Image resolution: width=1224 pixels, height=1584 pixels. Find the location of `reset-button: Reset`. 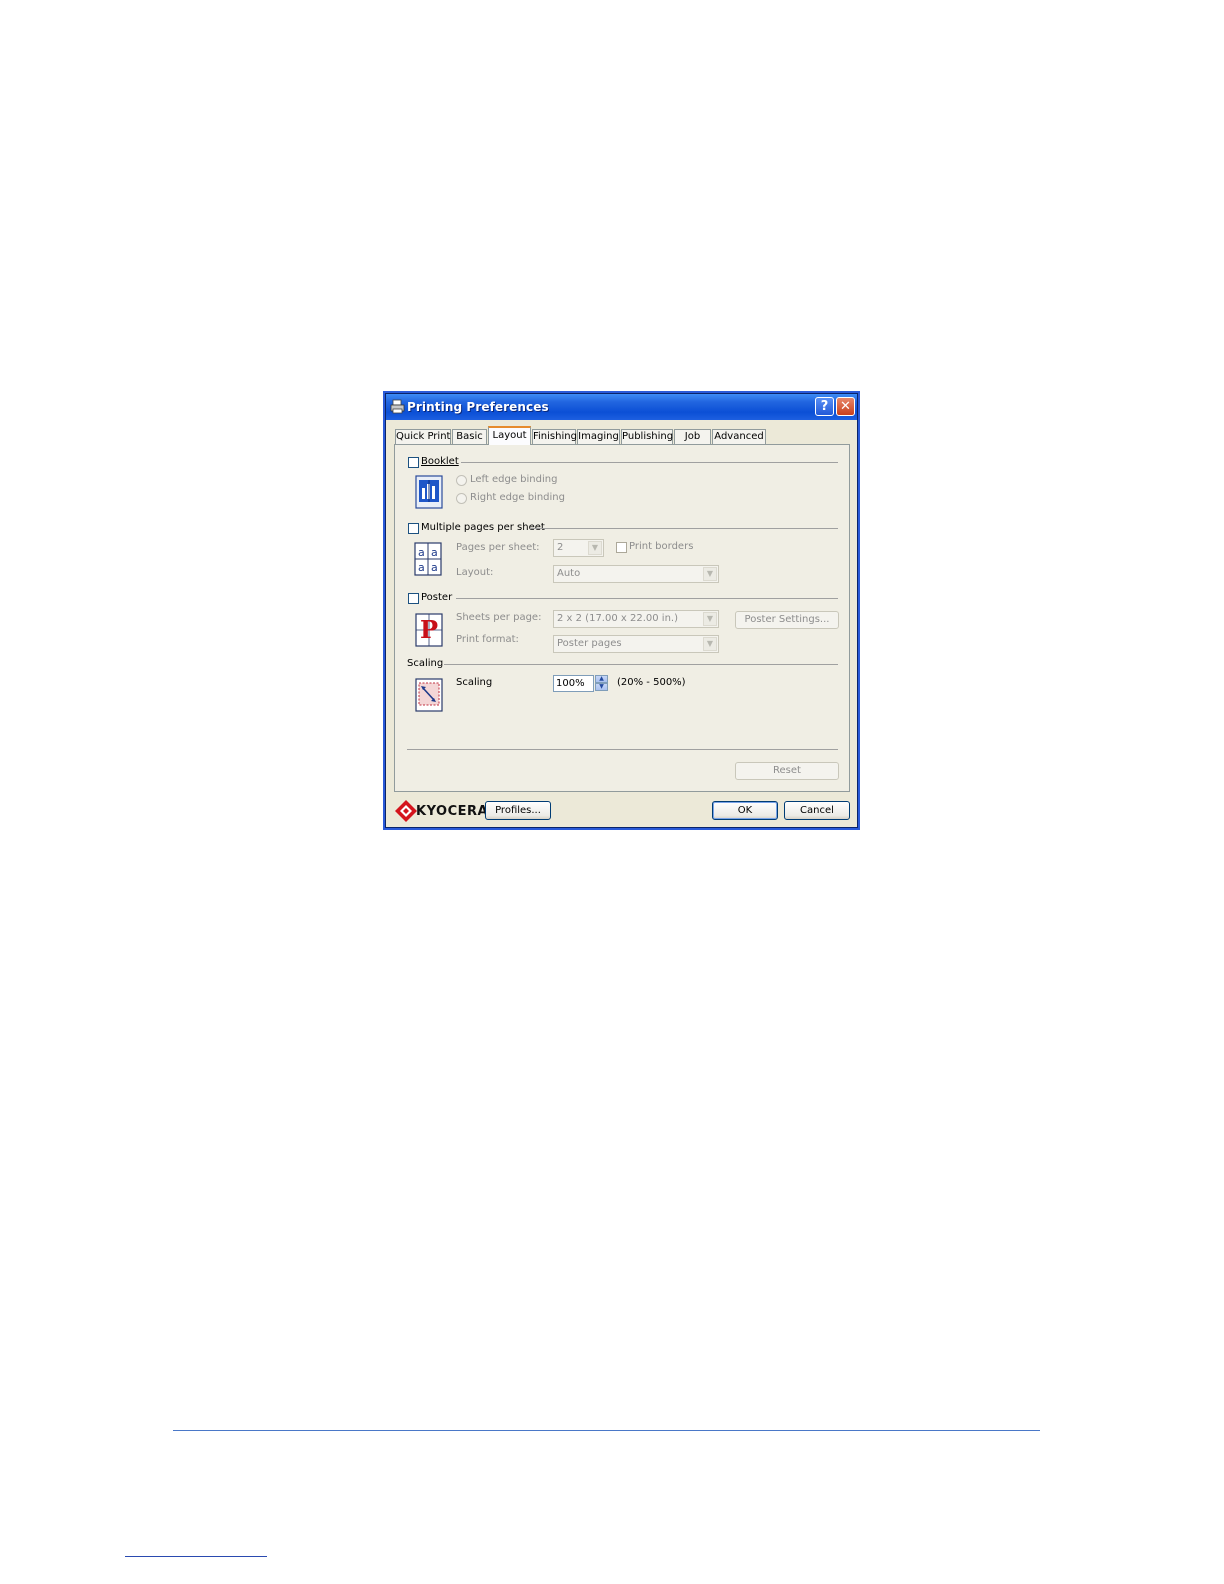

reset-button: Reset is located at coordinates (787, 771).